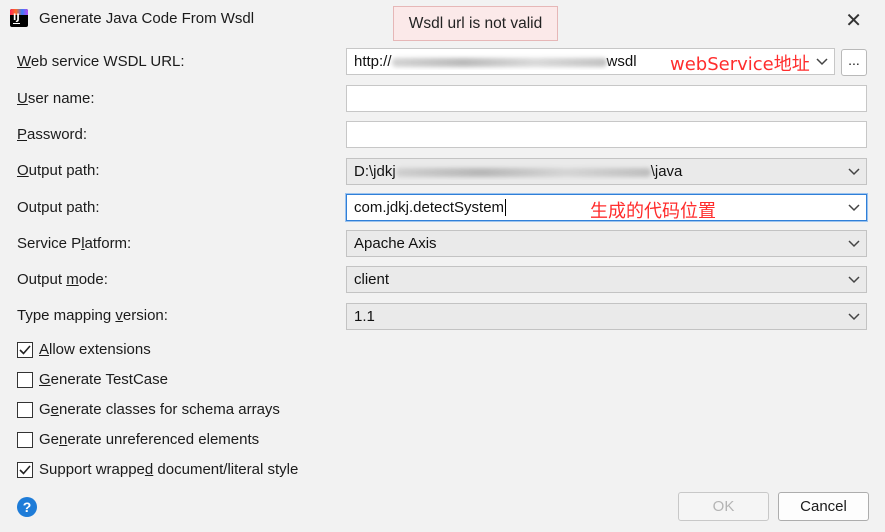  What do you see at coordinates (62, 279) in the screenshot?
I see `output-mode-label: Output mode:` at bounding box center [62, 279].